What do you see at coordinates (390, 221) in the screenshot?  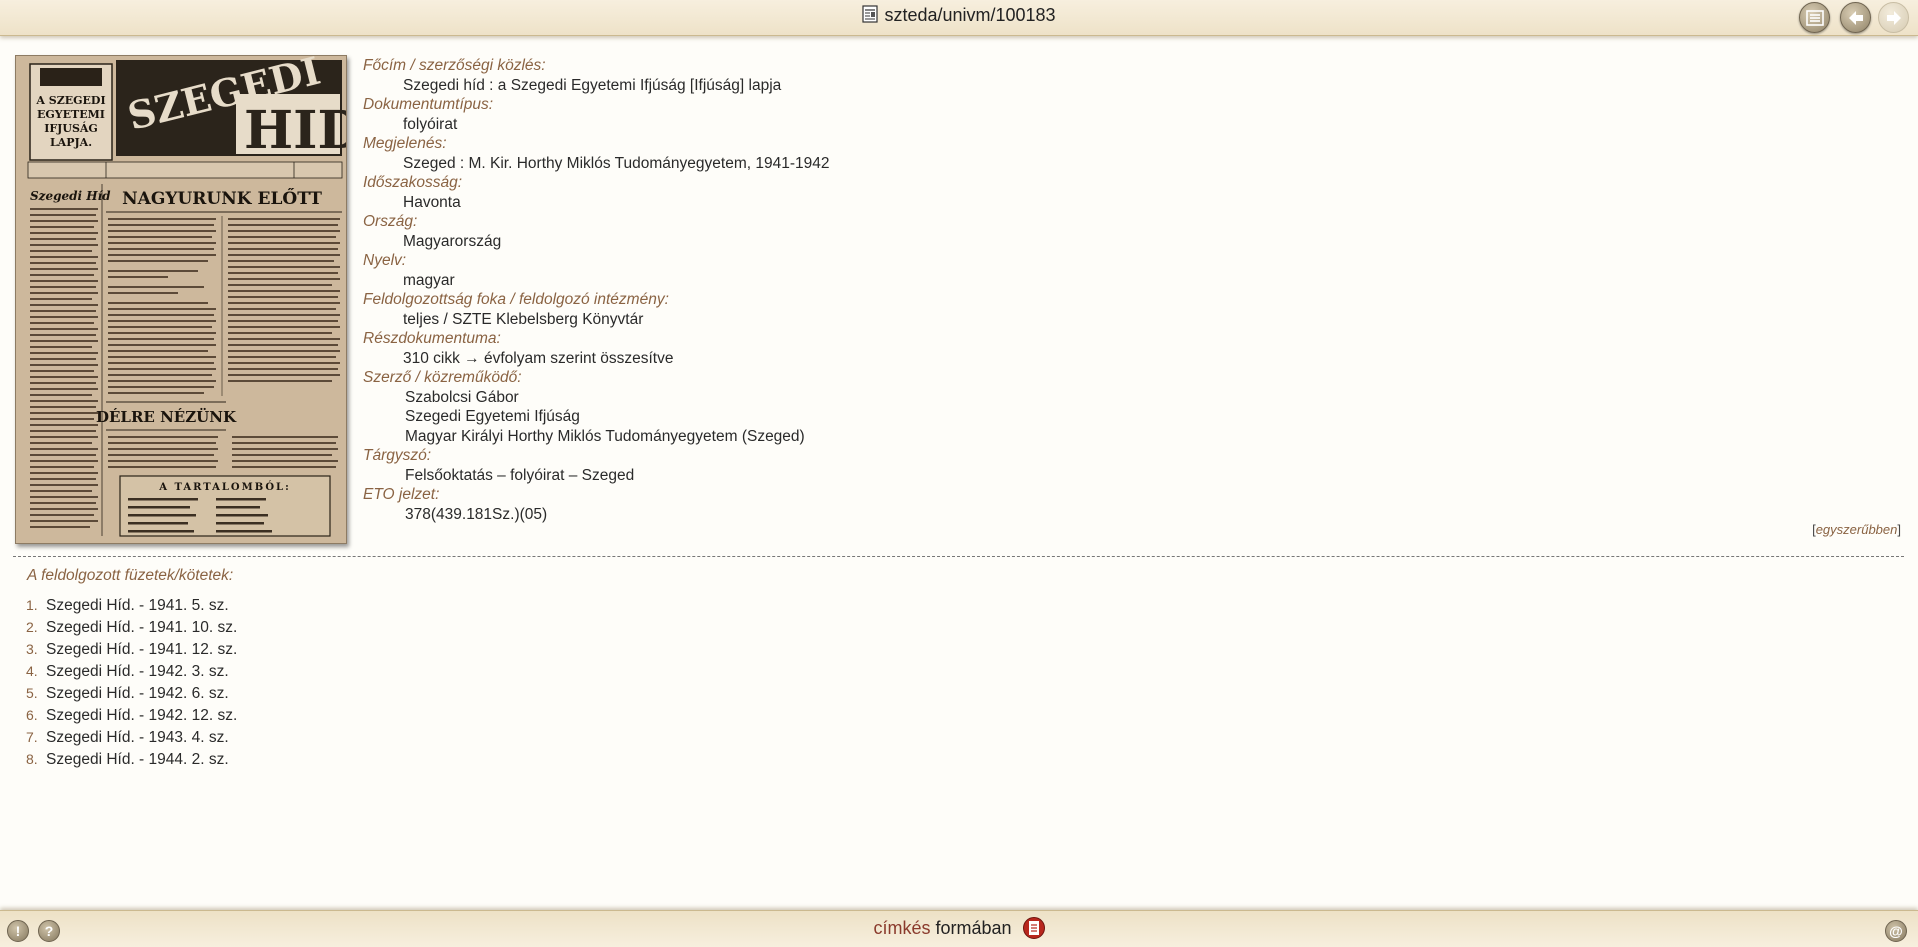 I see `field-label: Ország:` at bounding box center [390, 221].